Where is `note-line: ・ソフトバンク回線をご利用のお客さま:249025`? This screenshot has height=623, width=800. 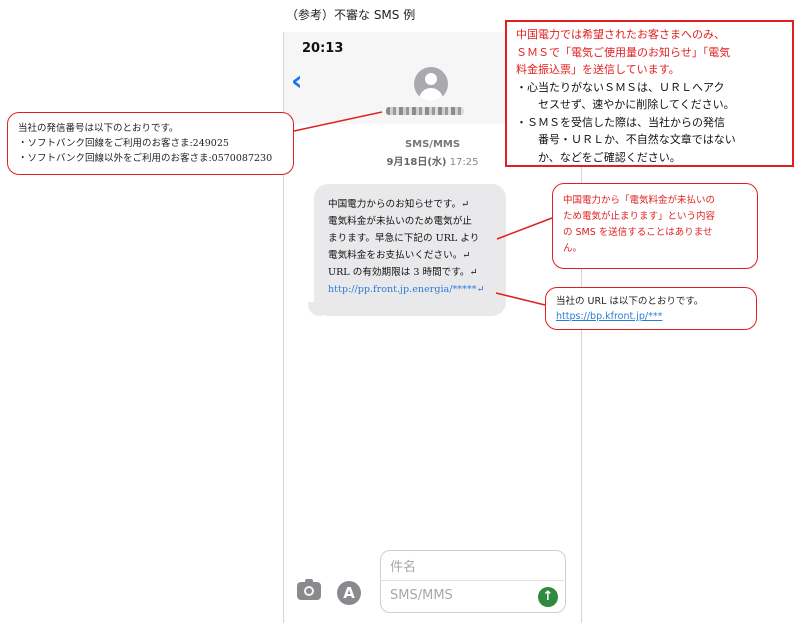
note-line: ・ソフトバンク回線をご利用のお客さま:249025 is located at coordinates (123, 143).